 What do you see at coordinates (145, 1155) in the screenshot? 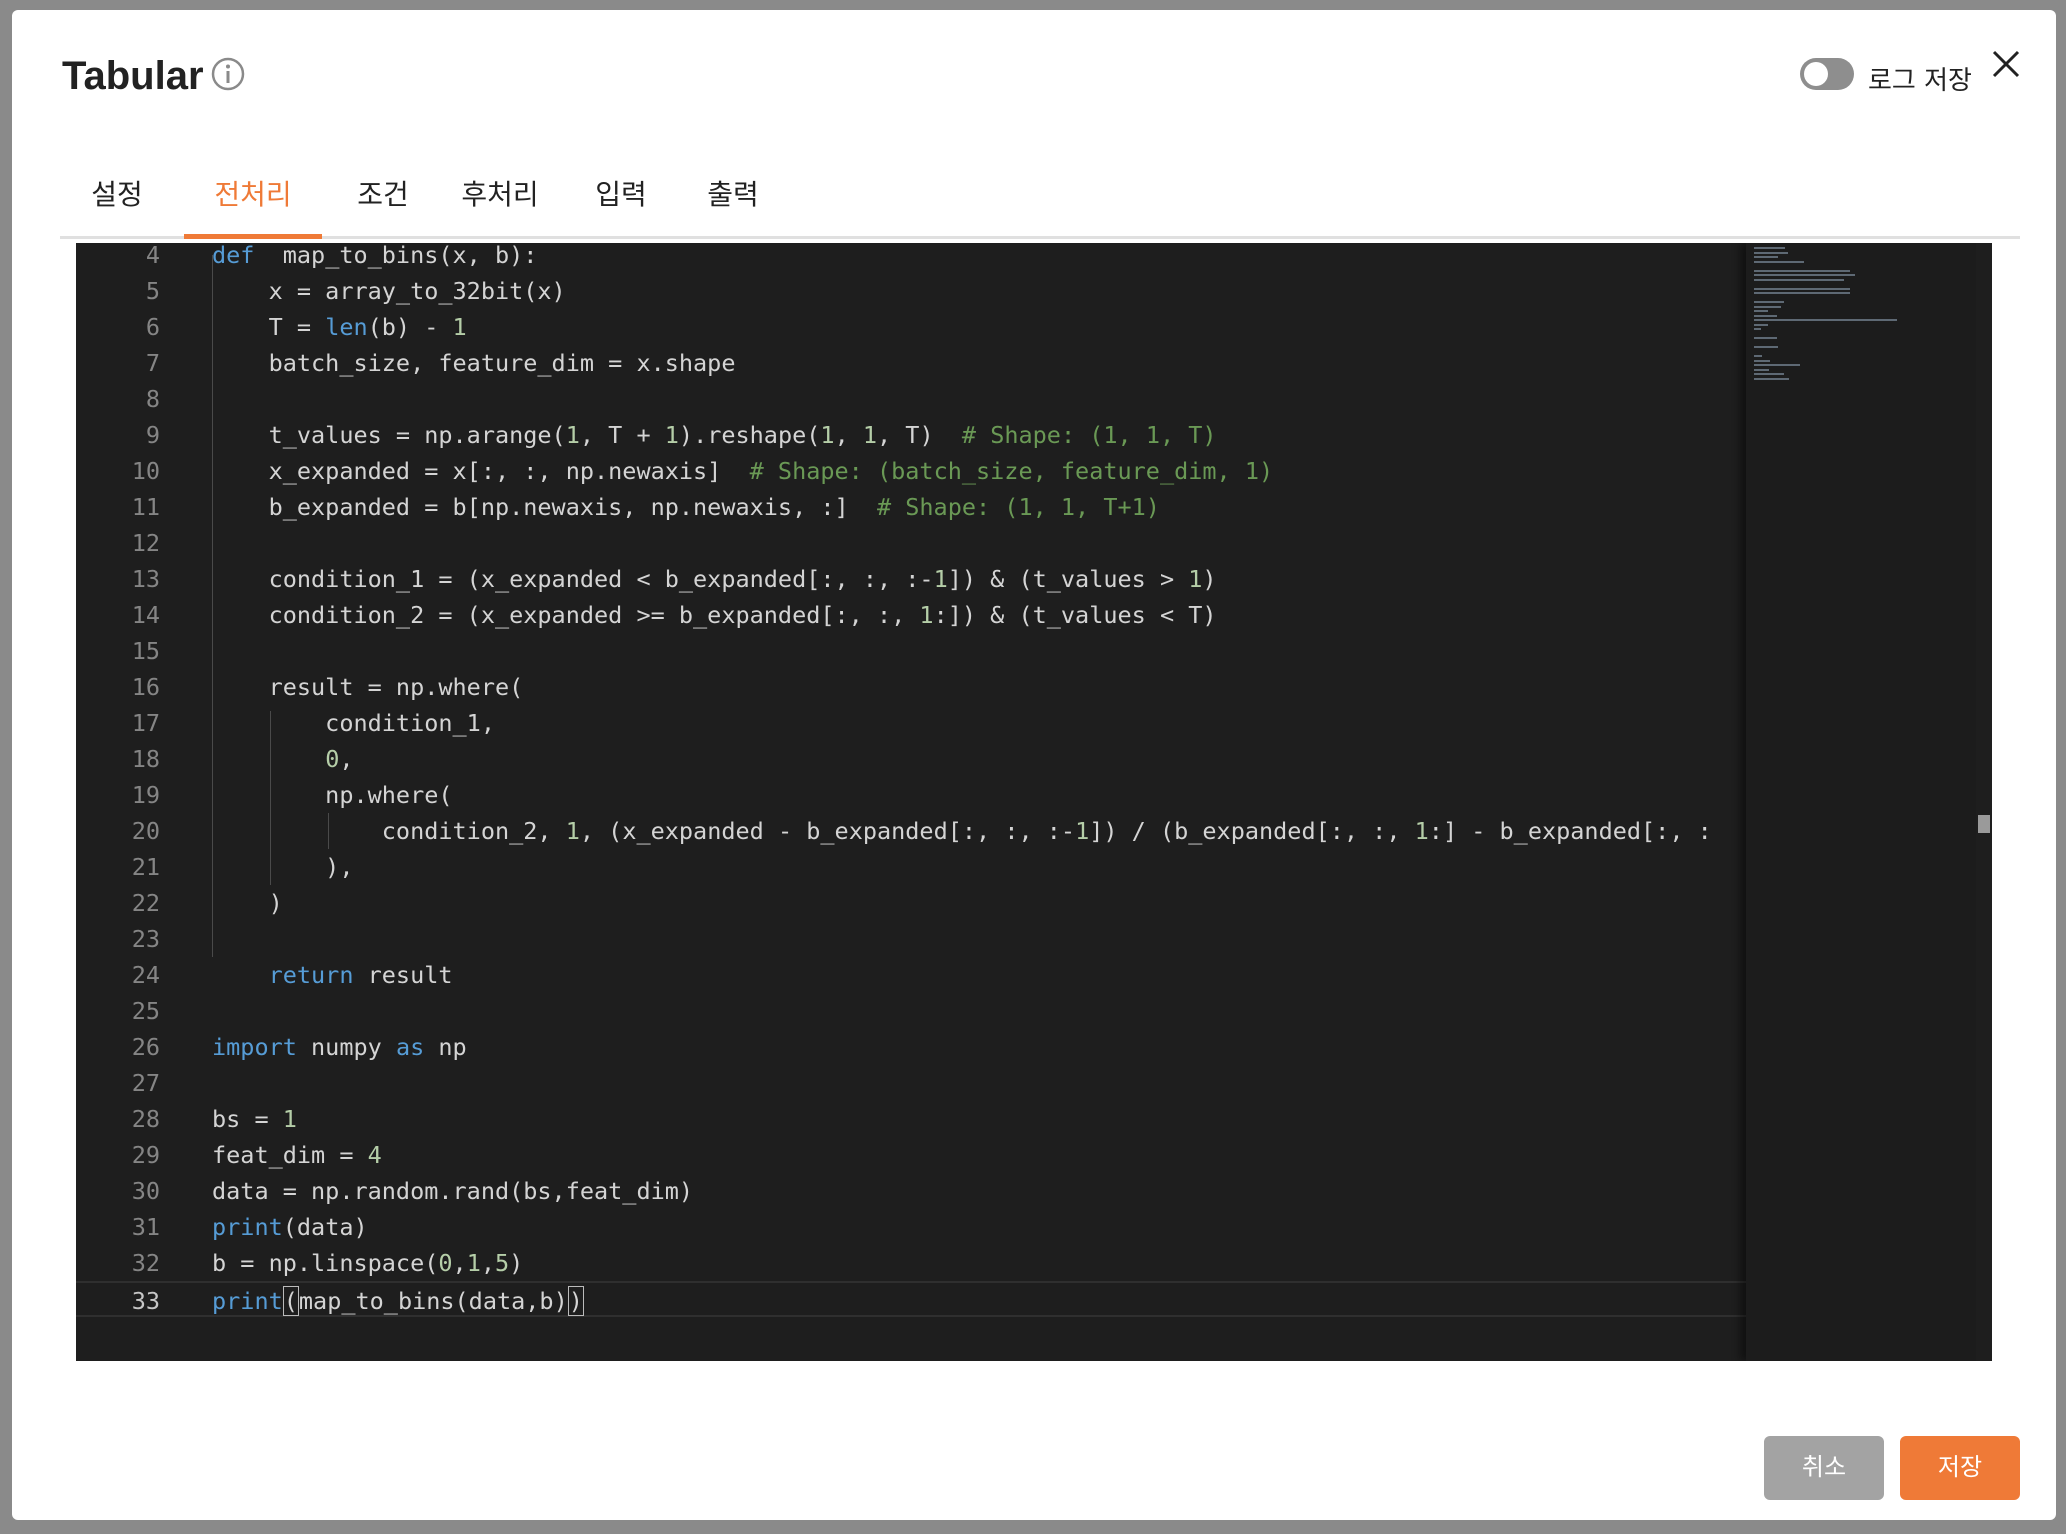
I see `line-number: 29` at bounding box center [145, 1155].